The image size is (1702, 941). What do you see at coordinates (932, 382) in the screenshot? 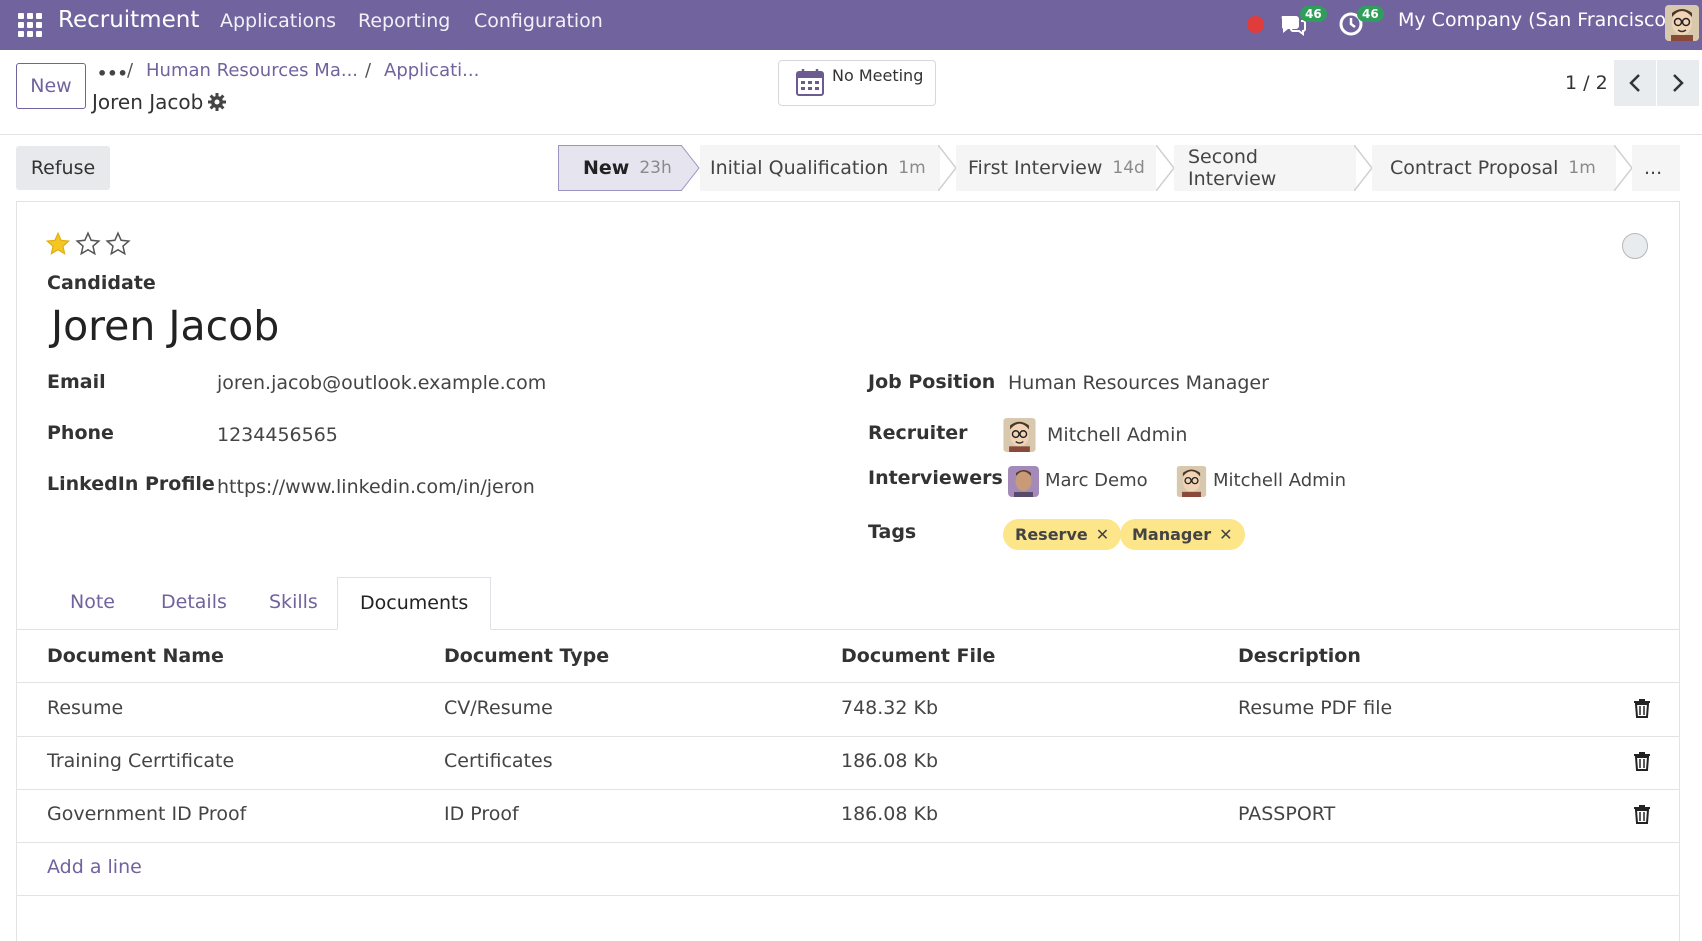
I see `job-position-label: Job Position` at bounding box center [932, 382].